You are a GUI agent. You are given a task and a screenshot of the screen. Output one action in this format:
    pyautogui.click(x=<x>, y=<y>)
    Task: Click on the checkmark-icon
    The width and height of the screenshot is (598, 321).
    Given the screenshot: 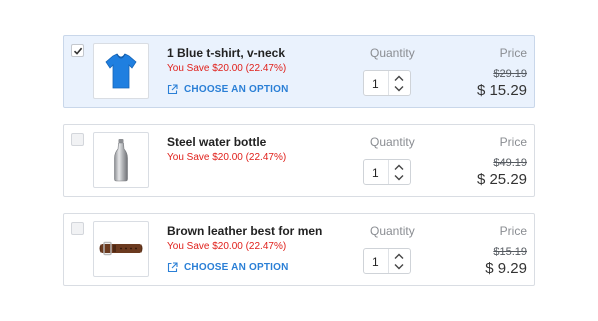 What is the action you would take?
    pyautogui.click(x=78, y=51)
    